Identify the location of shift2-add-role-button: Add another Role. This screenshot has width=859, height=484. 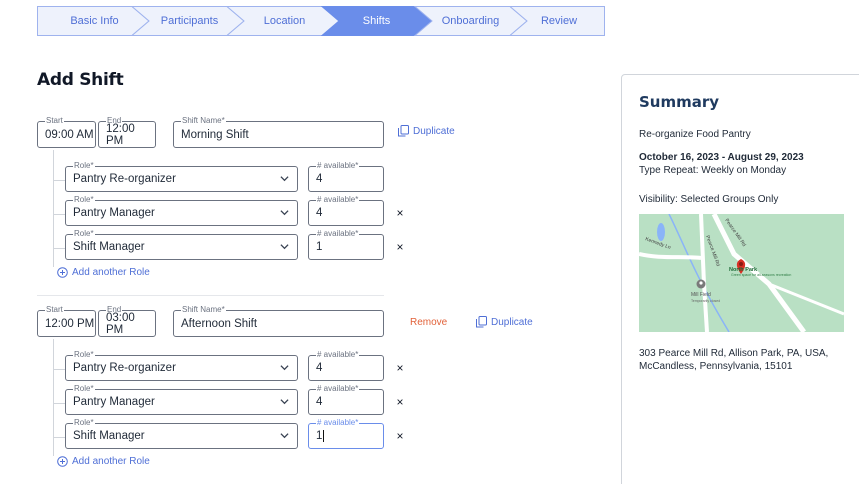
(103, 461).